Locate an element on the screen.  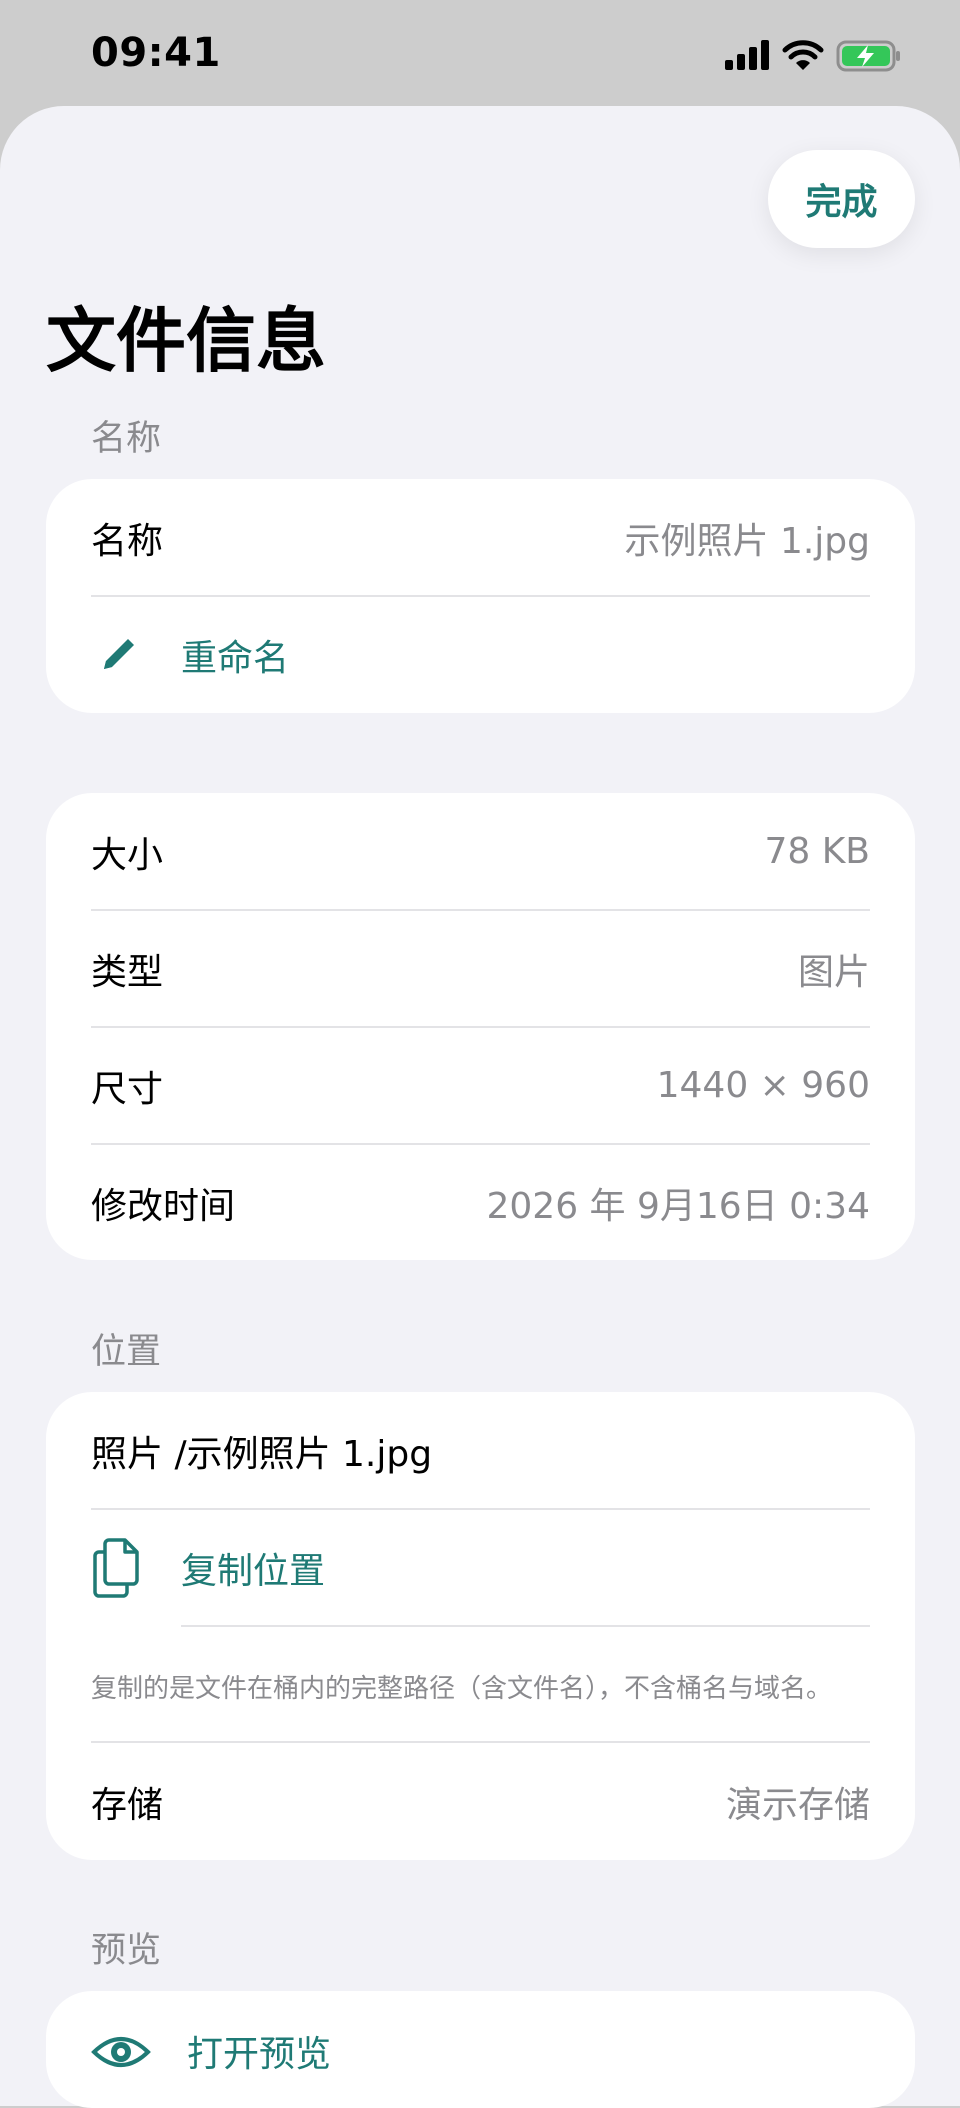
open-preview-label: 打开预览 is located at coordinates (259, 2054).